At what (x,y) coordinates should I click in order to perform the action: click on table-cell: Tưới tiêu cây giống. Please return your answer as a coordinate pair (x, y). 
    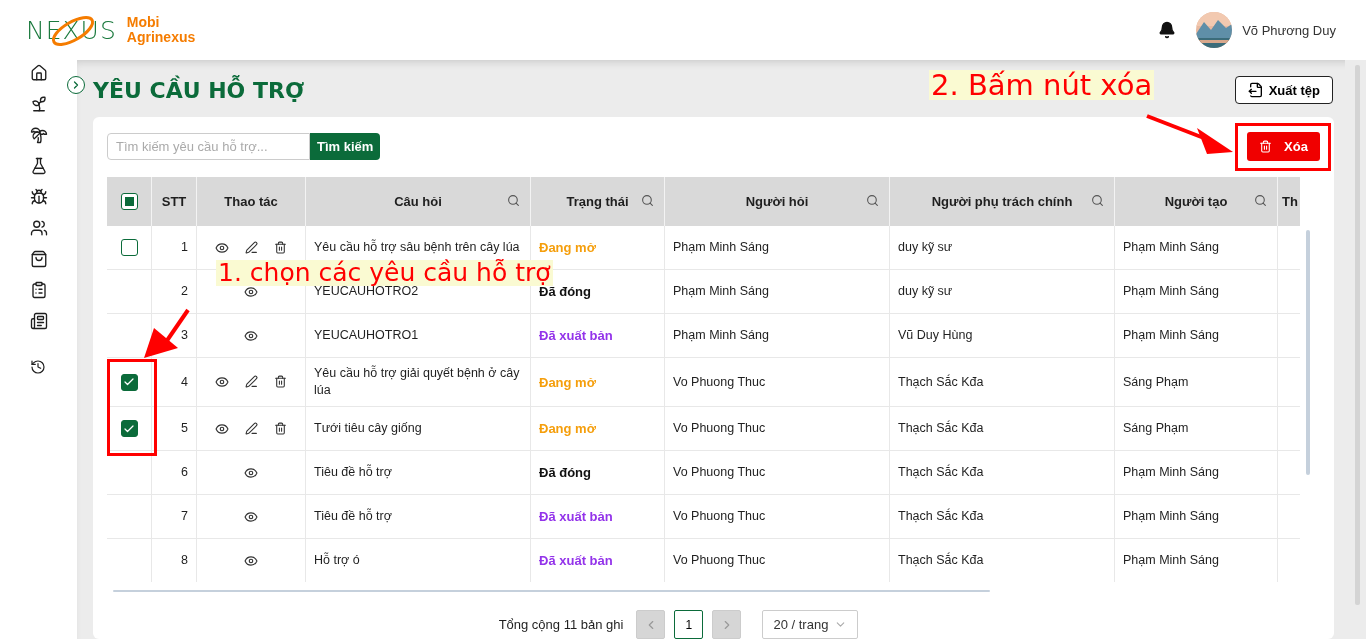
    Looking at the image, I should click on (368, 428).